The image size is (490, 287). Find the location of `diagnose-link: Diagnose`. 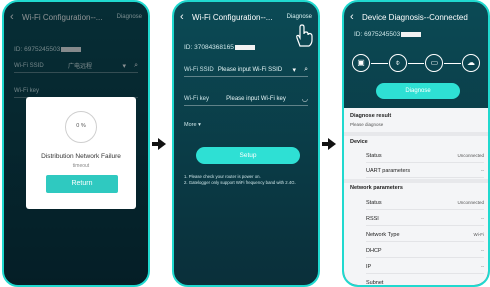

diagnose-link: Diagnose is located at coordinates (299, 17).